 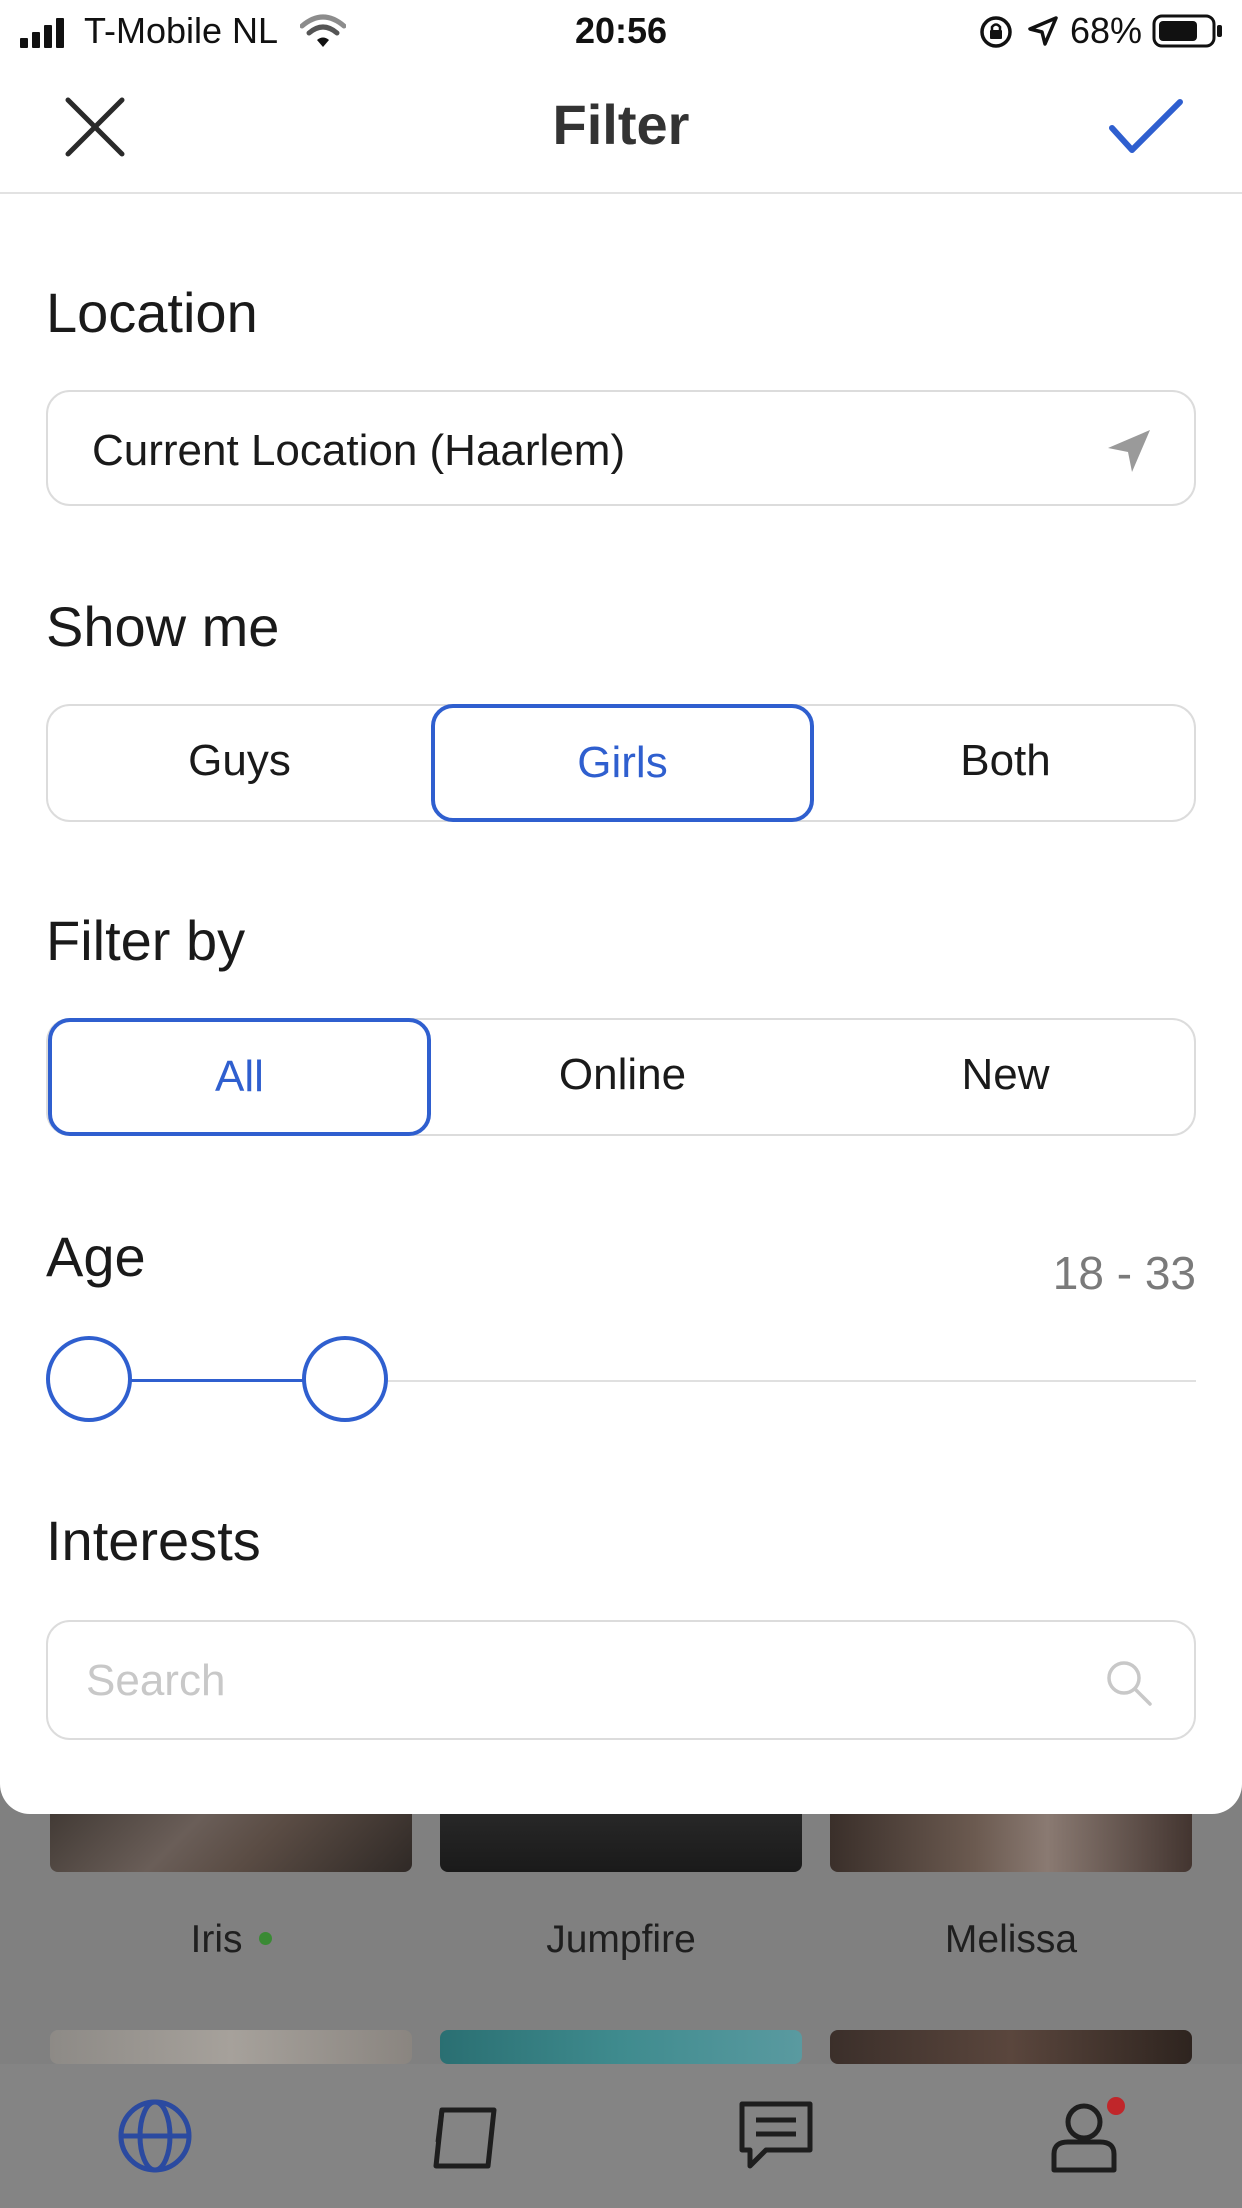 I want to click on show-me-label: Show me, so click(x=163, y=626).